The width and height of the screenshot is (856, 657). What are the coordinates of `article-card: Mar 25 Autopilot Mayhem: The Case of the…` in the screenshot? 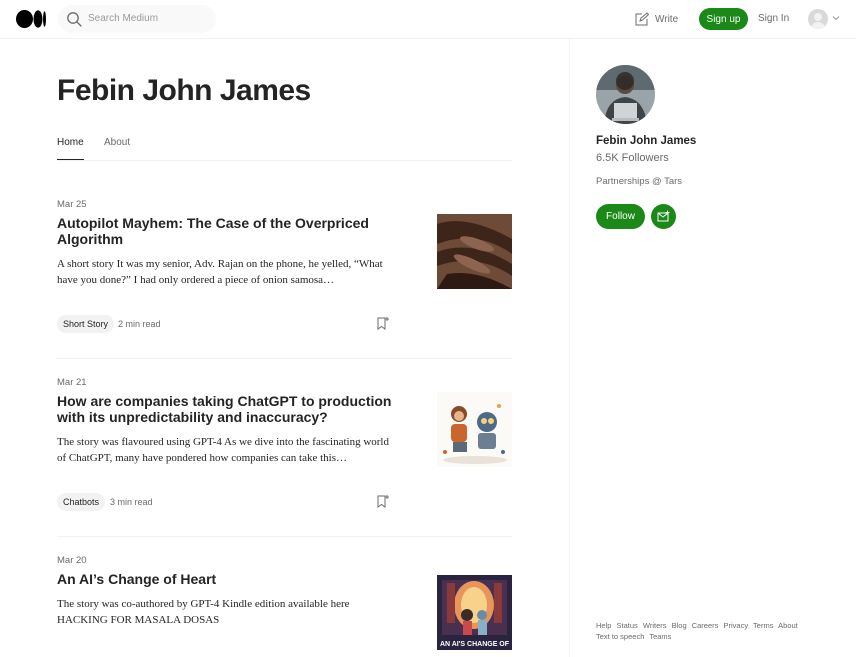 It's located at (284, 279).